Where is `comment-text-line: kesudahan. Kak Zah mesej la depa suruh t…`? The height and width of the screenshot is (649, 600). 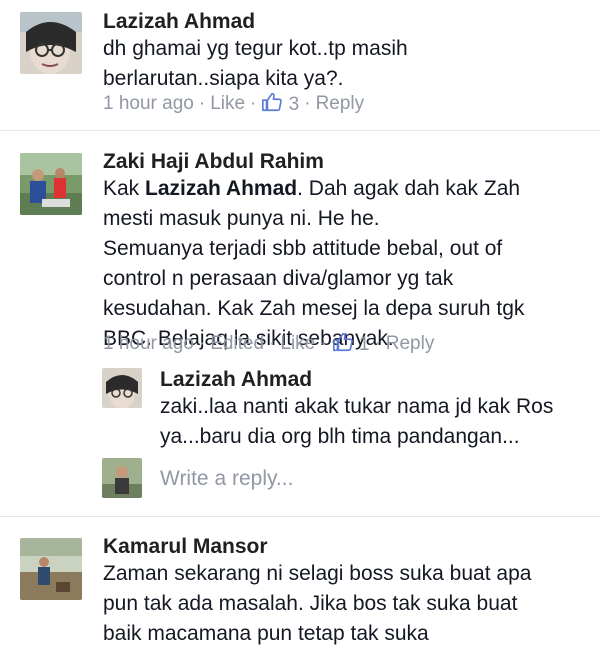 comment-text-line: kesudahan. Kak Zah mesej la depa suruh t… is located at coordinates (314, 308).